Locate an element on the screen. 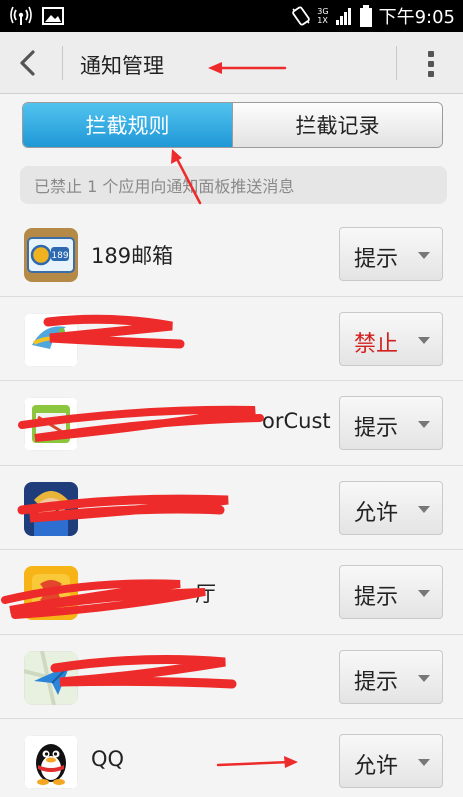  svg-text: 189 is located at coordinates (59, 256).